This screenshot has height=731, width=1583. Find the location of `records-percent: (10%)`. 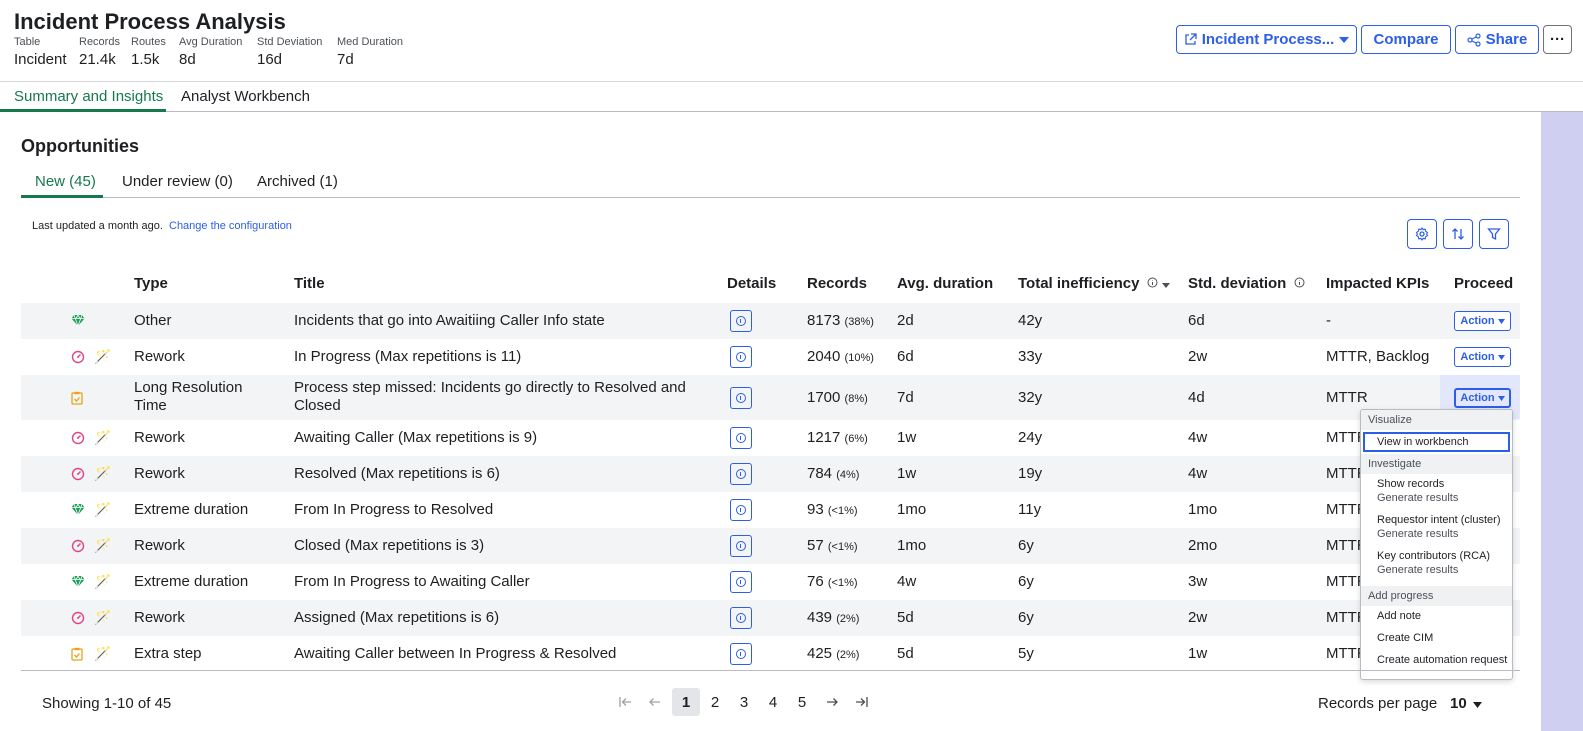

records-percent: (10%) is located at coordinates (859, 358).